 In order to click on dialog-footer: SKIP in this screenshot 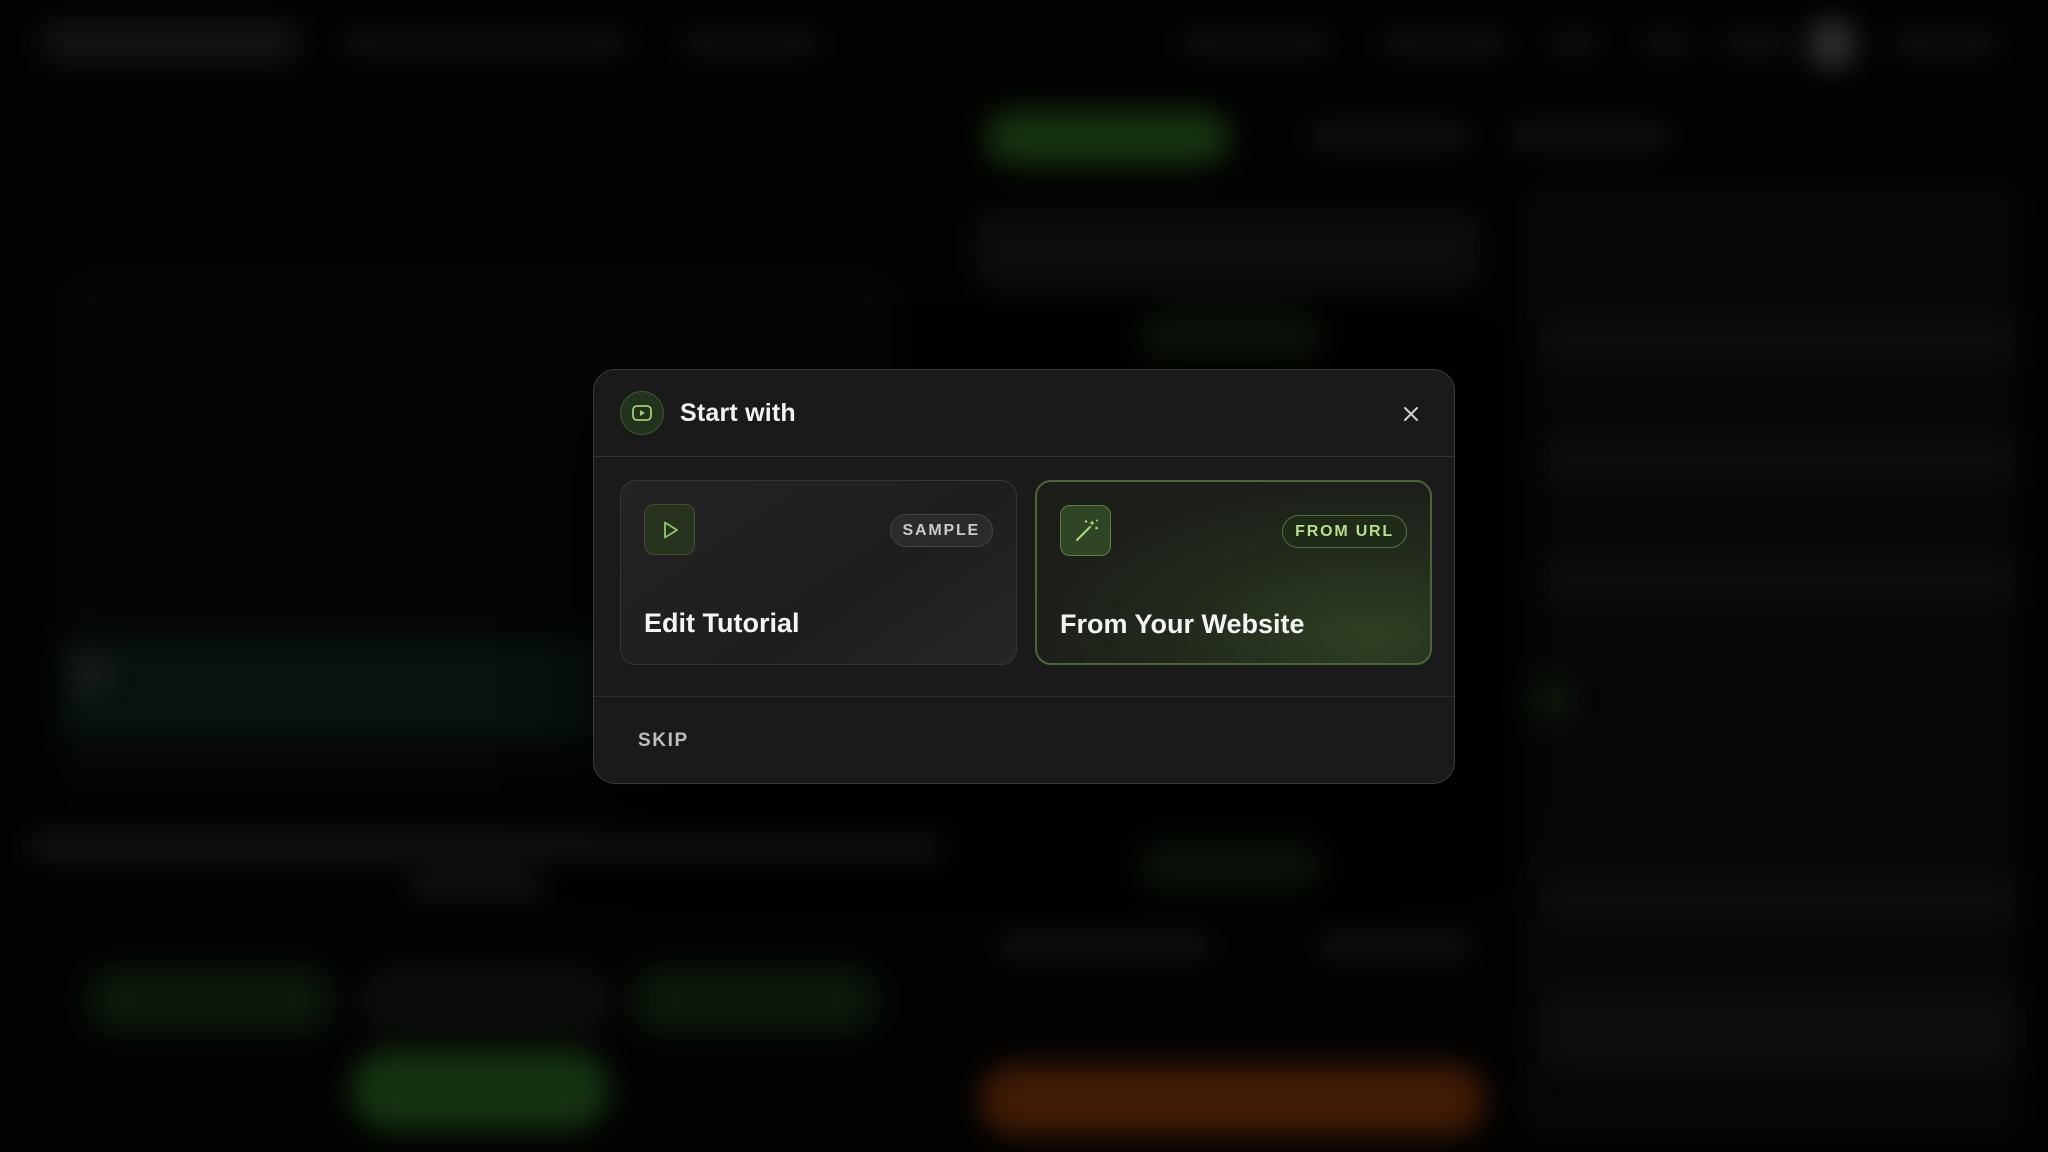, I will do `click(1024, 740)`.